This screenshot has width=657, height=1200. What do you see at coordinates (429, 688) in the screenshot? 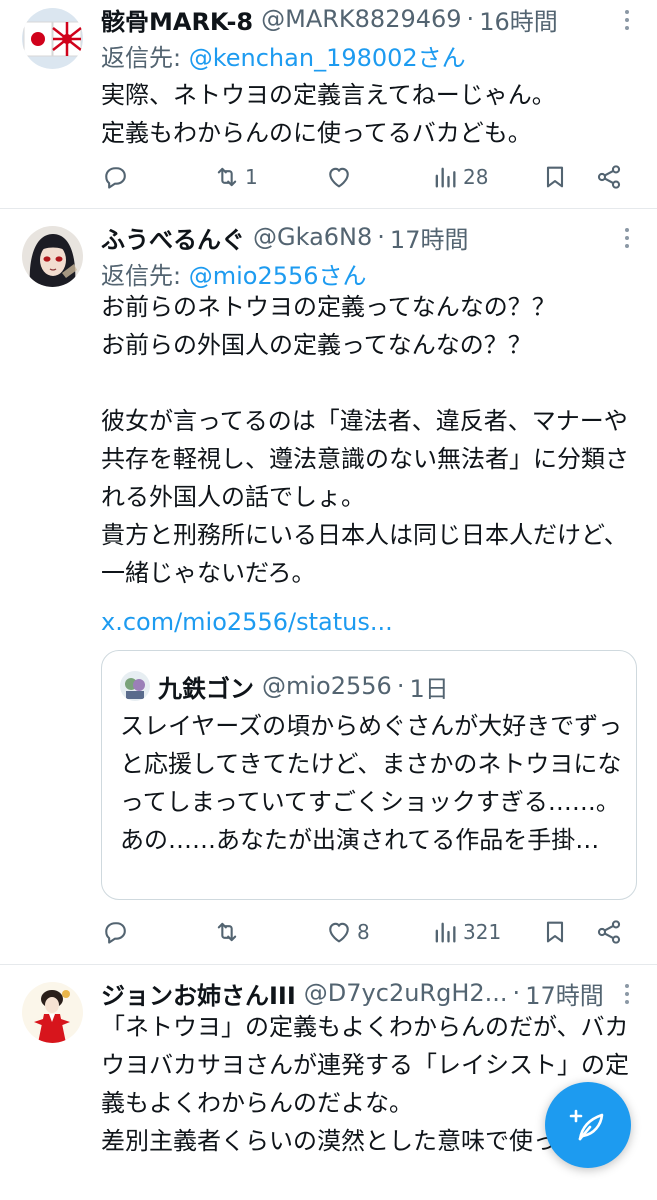
I see `quoted-timestamp: 1日` at bounding box center [429, 688].